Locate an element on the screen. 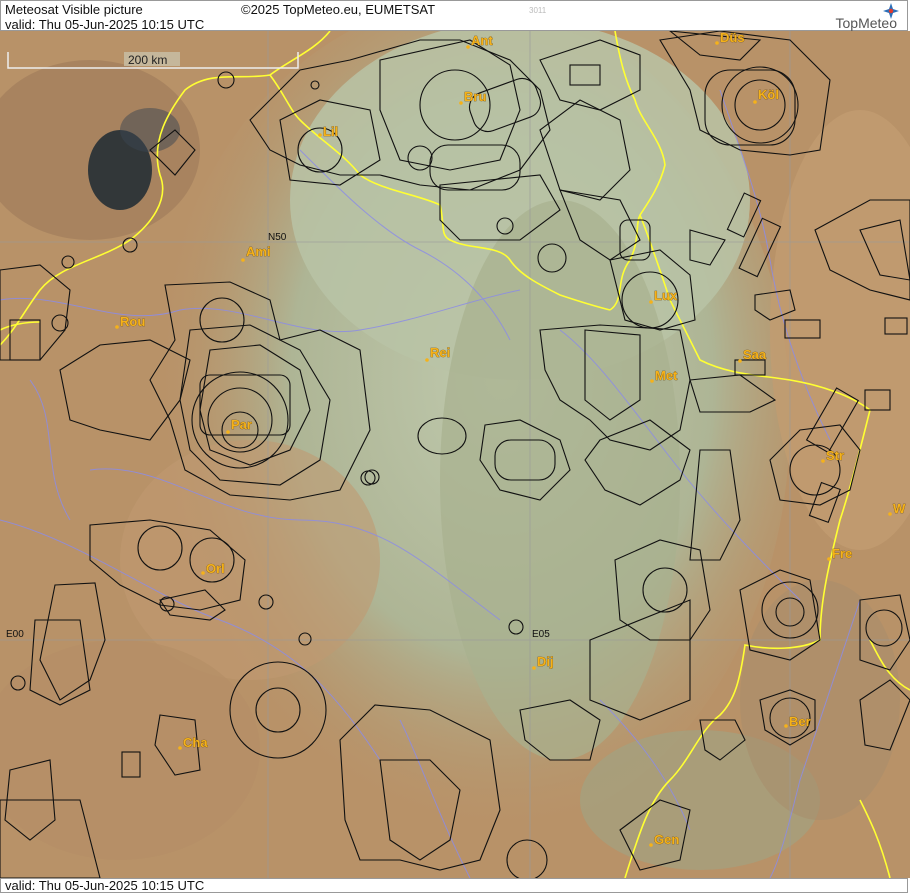 Image resolution: width=910 pixels, height=893 pixels. lat-label-n50: N50 is located at coordinates (277, 237).